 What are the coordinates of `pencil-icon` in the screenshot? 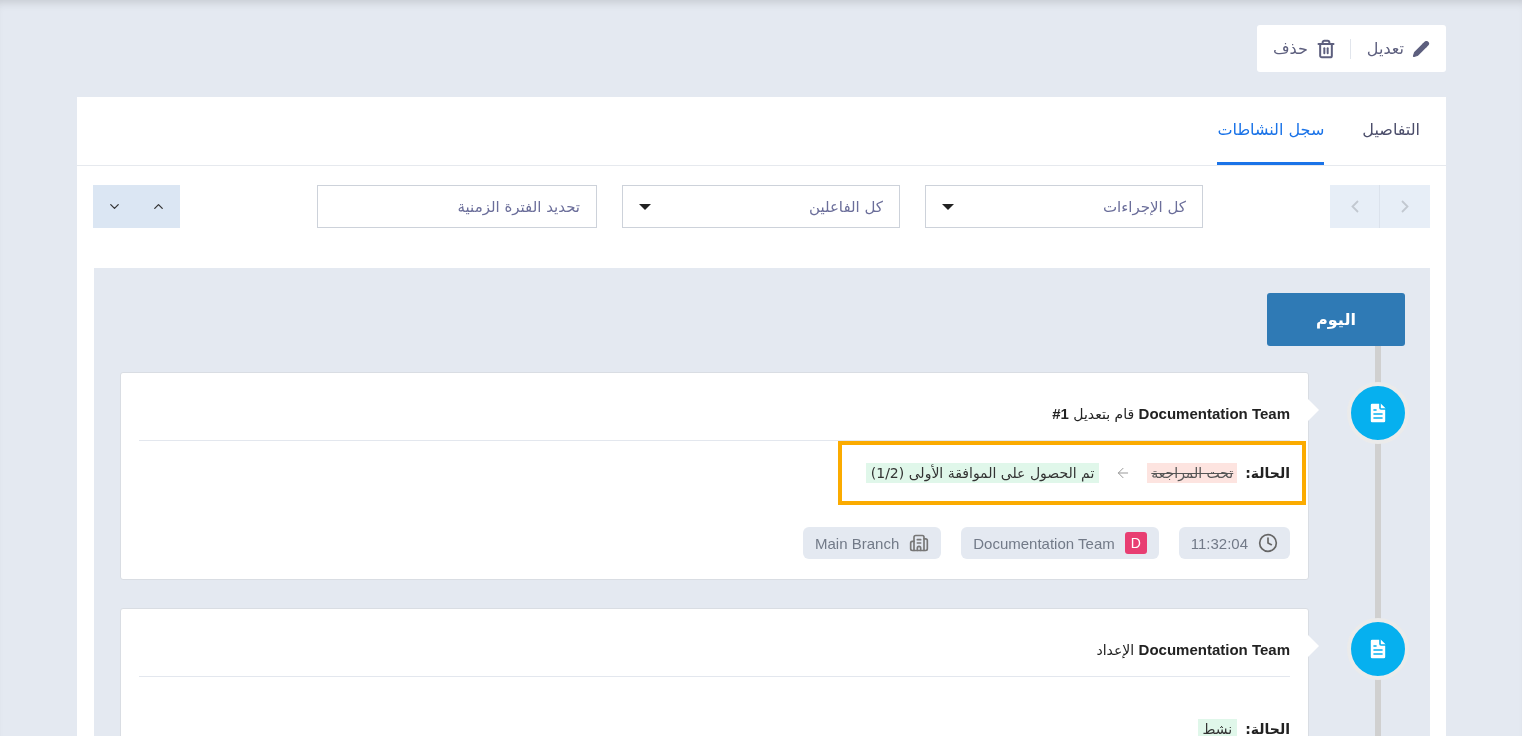 It's located at (1421, 48).